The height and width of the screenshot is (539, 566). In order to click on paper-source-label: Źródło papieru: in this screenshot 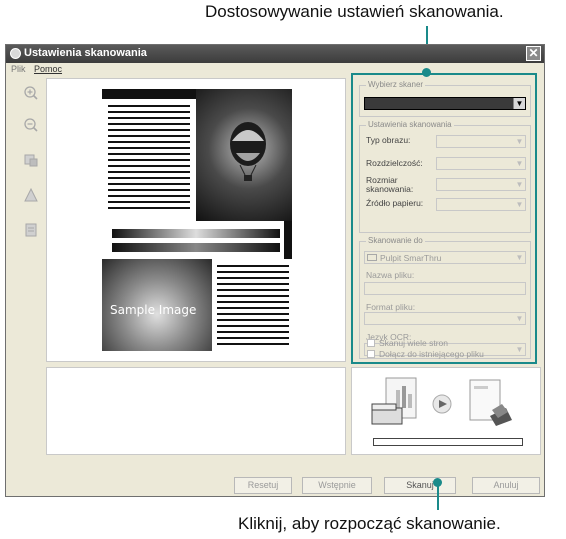, I will do `click(395, 203)`.